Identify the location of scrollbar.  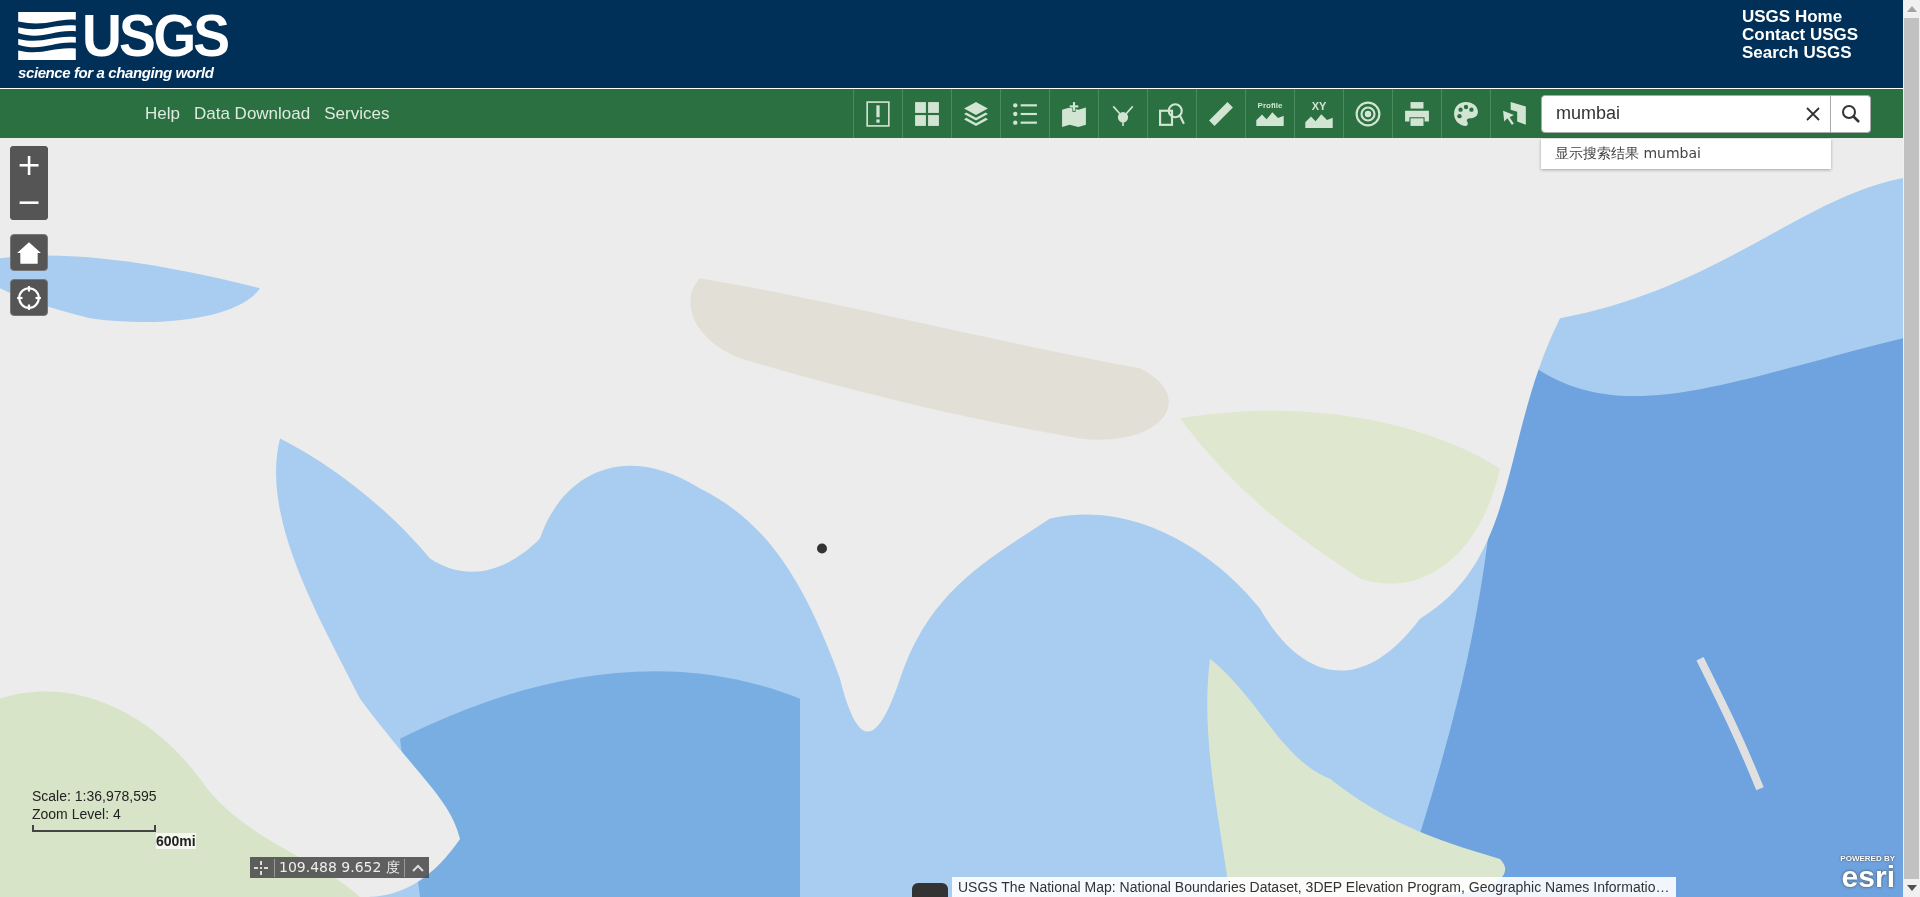
(1911, 448).